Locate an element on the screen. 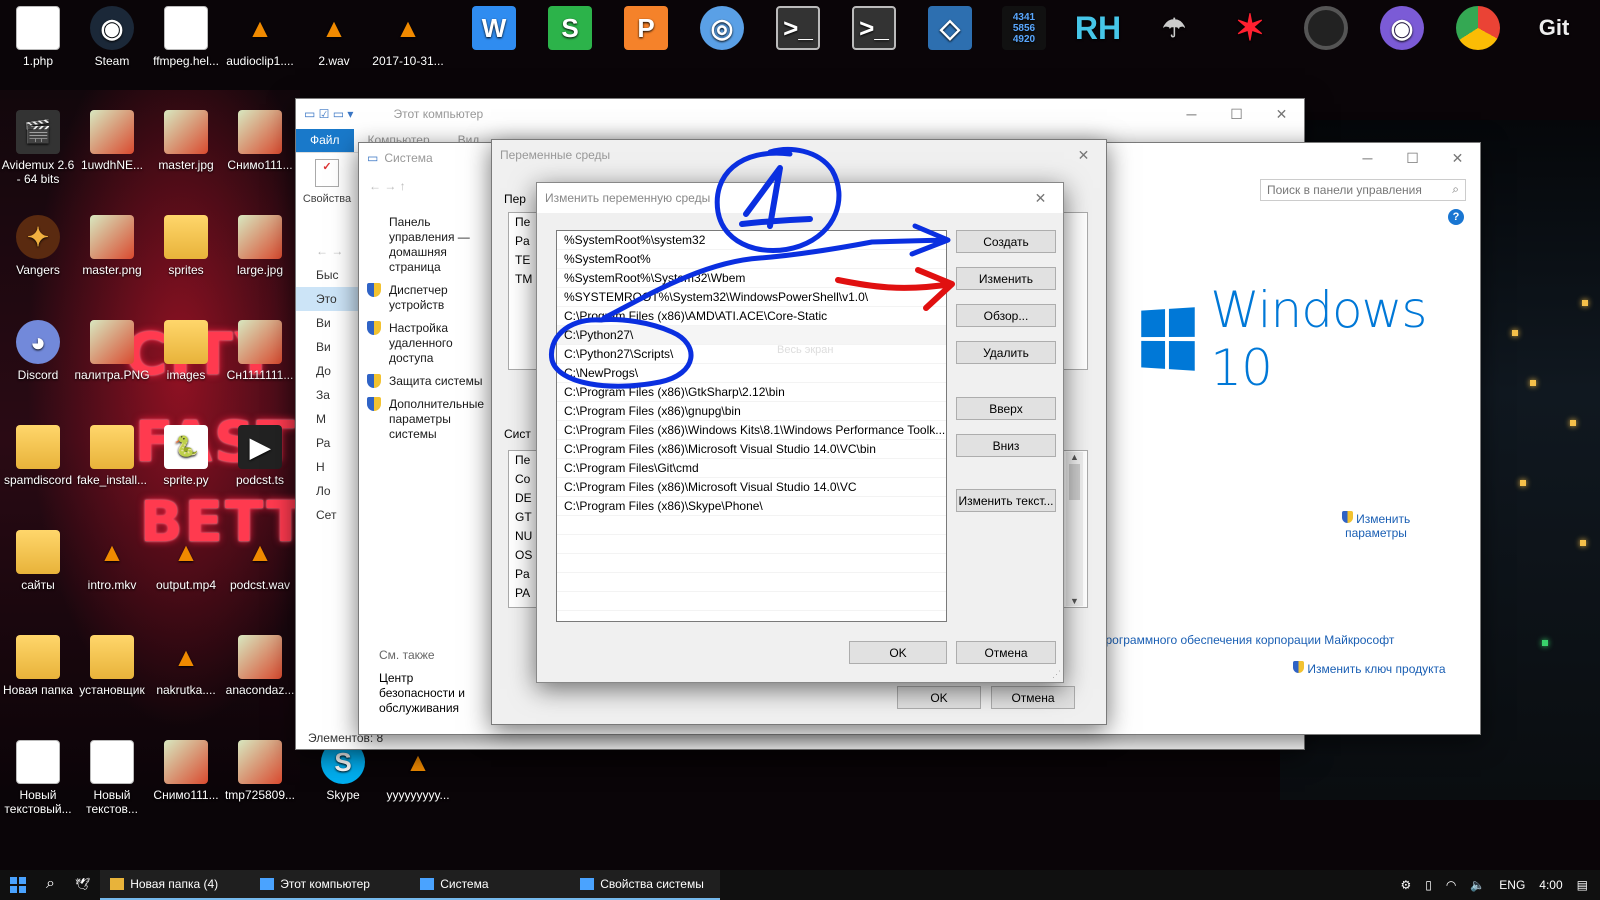  system-vars-scrollbar: ▲ ▼ is located at coordinates (1074, 529).